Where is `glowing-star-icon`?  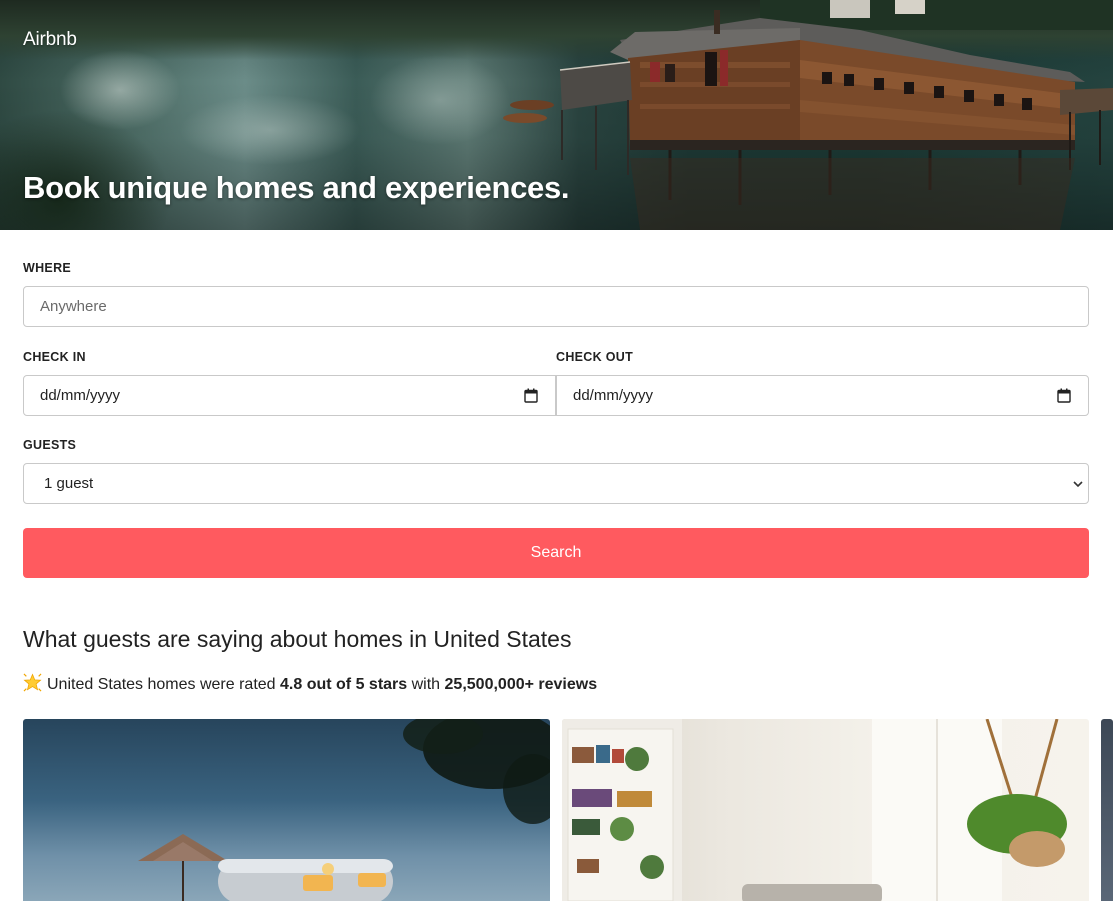
glowing-star-icon is located at coordinates (32, 682).